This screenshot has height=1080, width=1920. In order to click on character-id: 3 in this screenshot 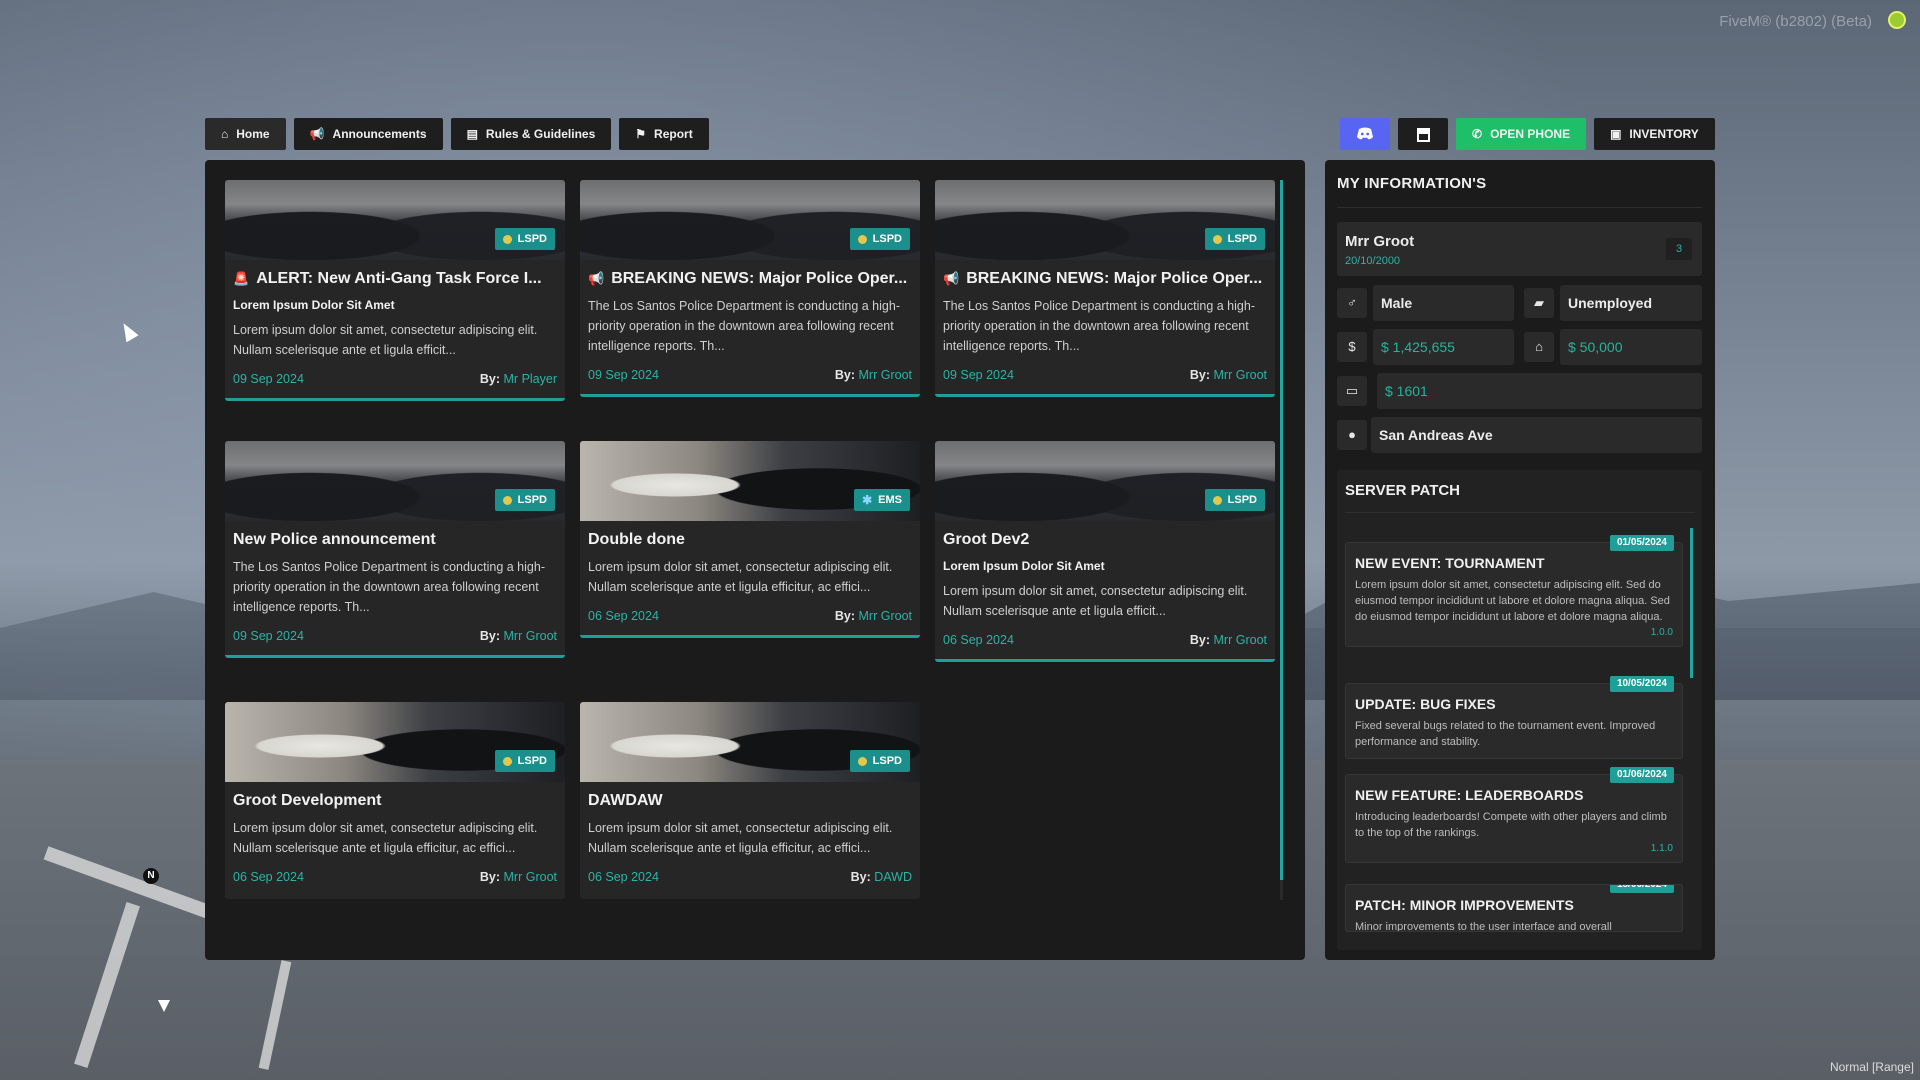, I will do `click(1679, 249)`.